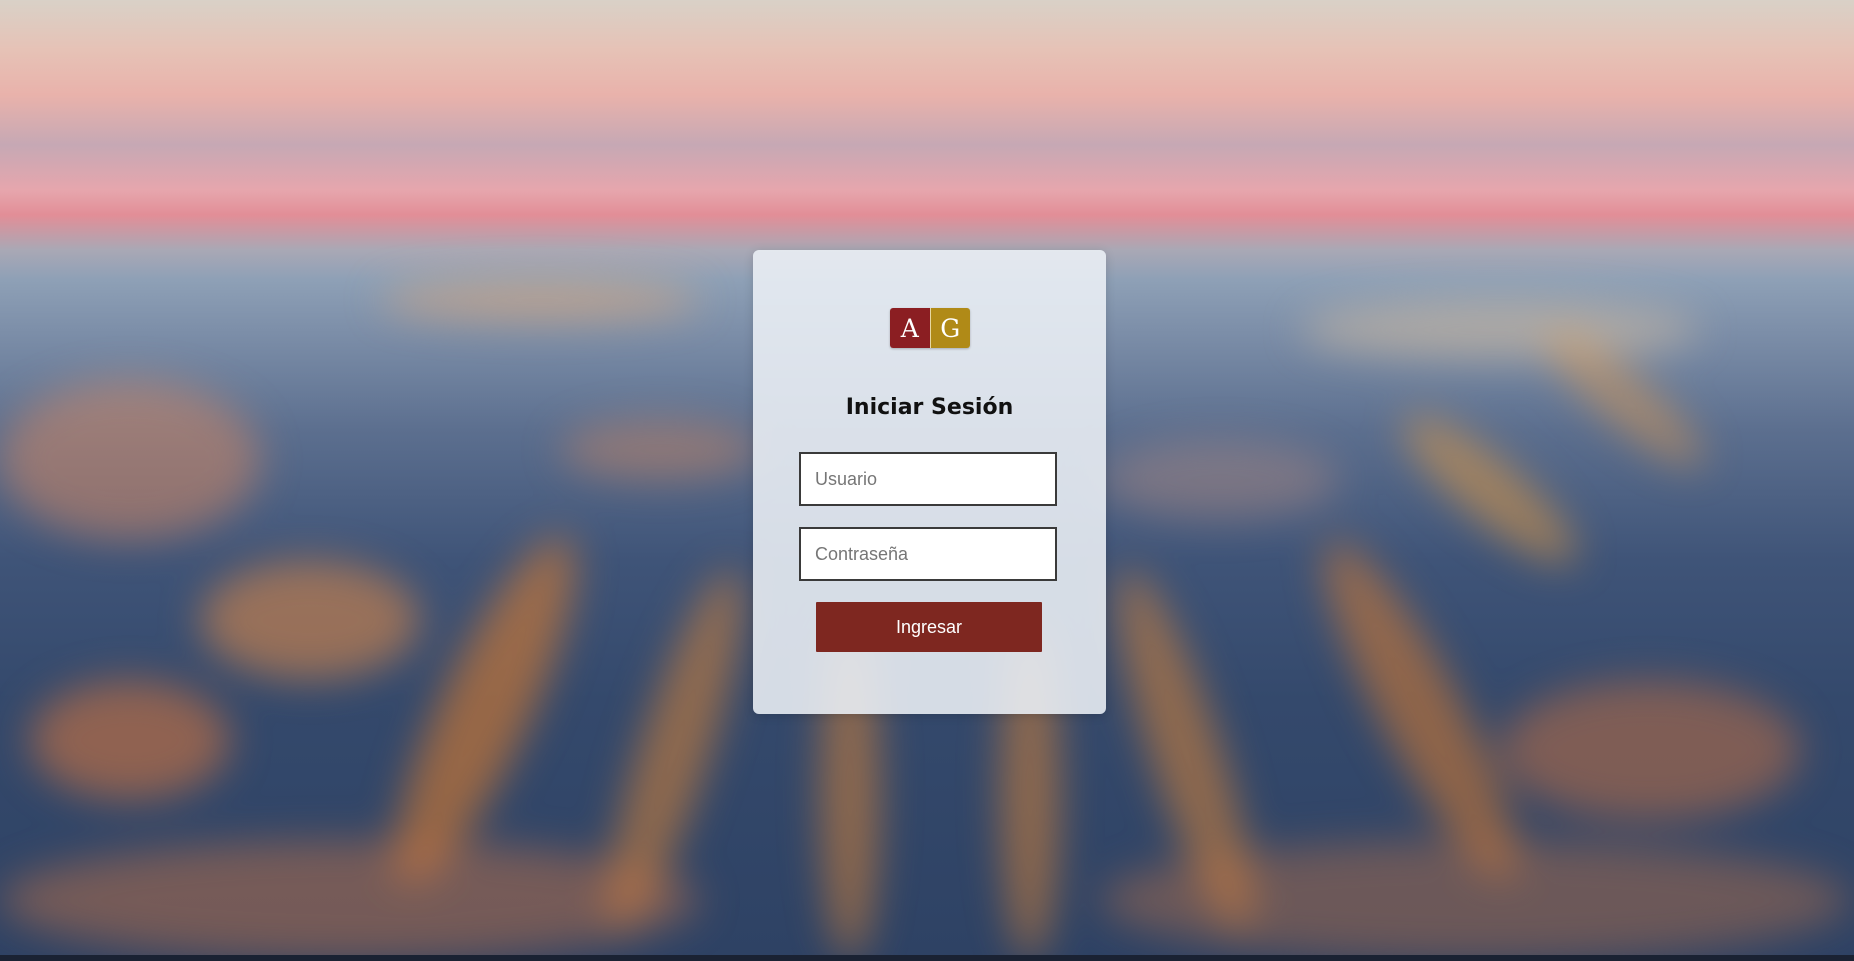 The height and width of the screenshot is (961, 1854). What do you see at coordinates (910, 328) in the screenshot?
I see `logo-letter-a: A` at bounding box center [910, 328].